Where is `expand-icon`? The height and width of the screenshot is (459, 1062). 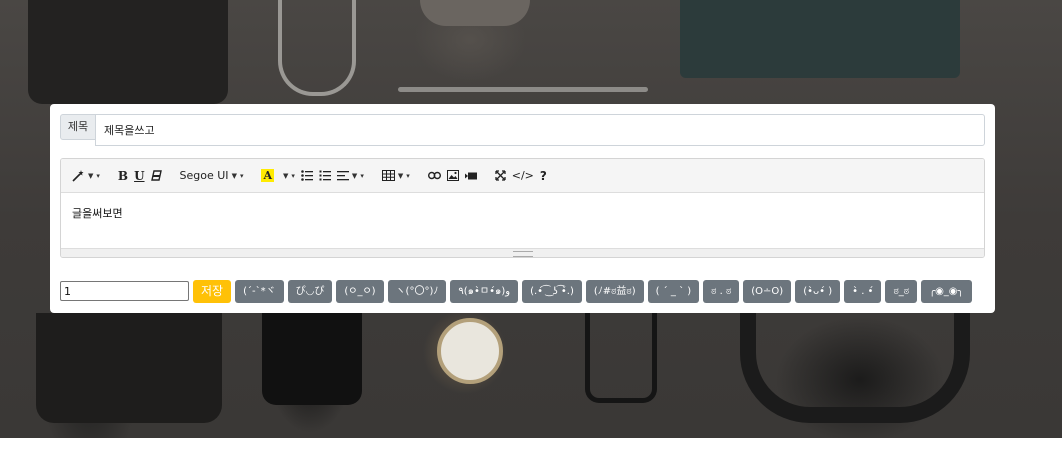 expand-icon is located at coordinates (500, 175).